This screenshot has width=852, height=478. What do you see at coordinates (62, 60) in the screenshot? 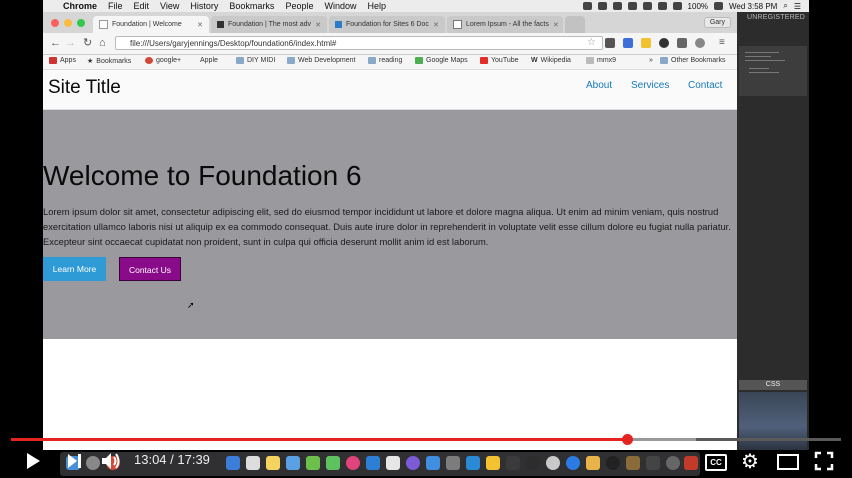
I see `bookmark-apps: Apps` at bounding box center [62, 60].